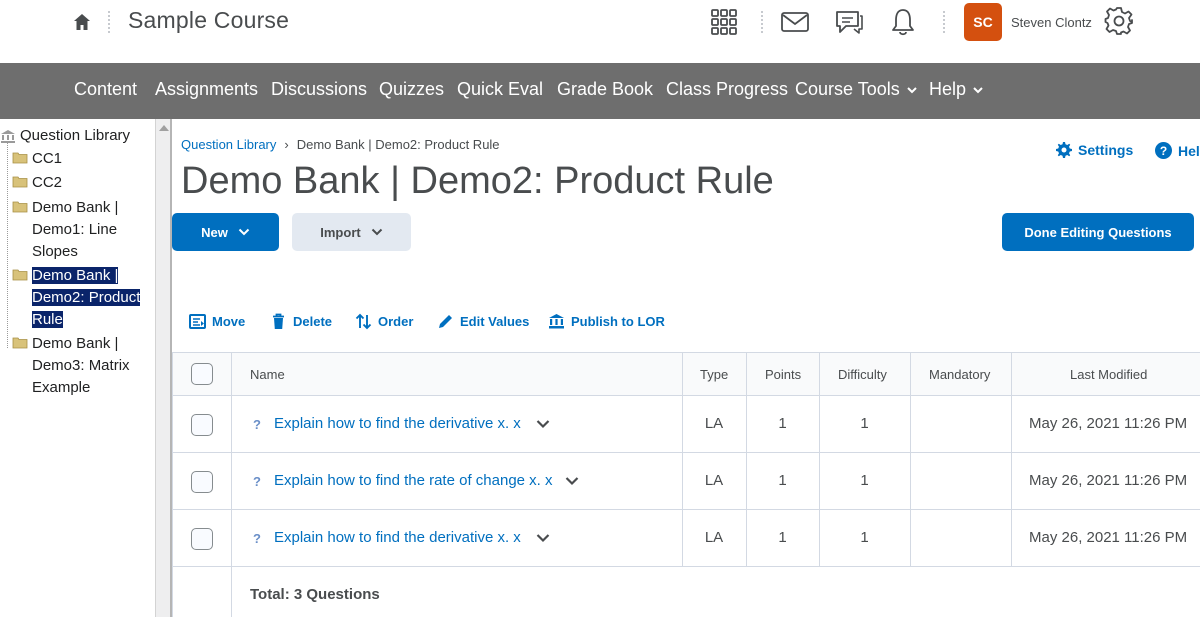 Image resolution: width=1200 pixels, height=617 pixels. Describe the element at coordinates (1108, 374) in the screenshot. I see `column-header-last-modified: Last Modified` at that location.